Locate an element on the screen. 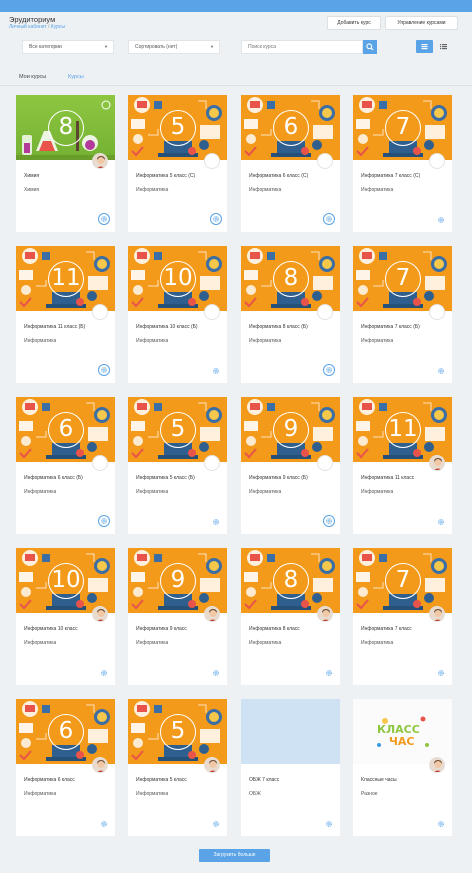 The width and height of the screenshot is (472, 873). course-card: 10 Информатика 10 класс (Б) Информатика is located at coordinates (177, 314).